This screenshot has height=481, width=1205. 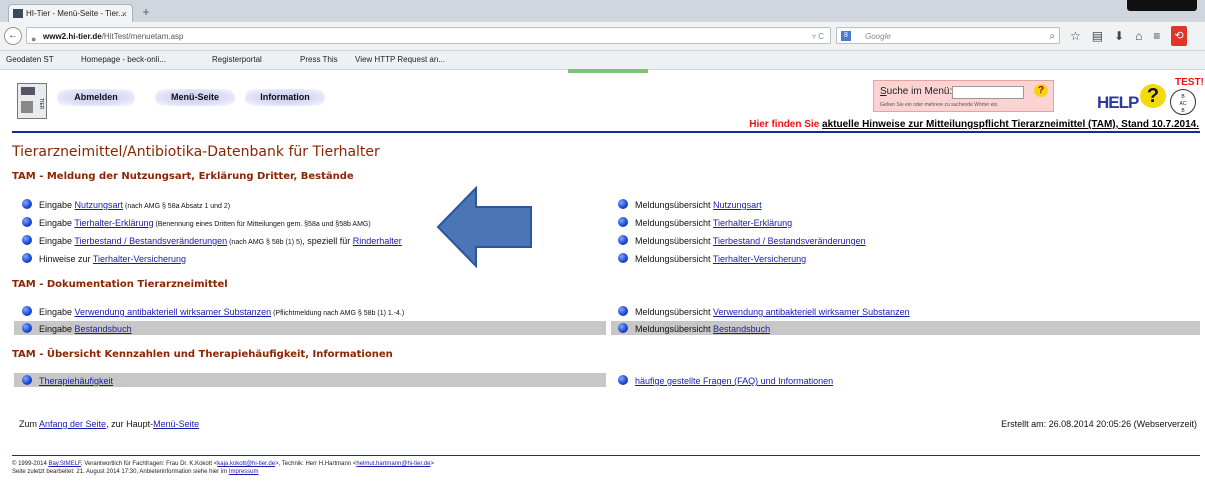 I want to click on new-tab-button: +, so click(x=146, y=12).